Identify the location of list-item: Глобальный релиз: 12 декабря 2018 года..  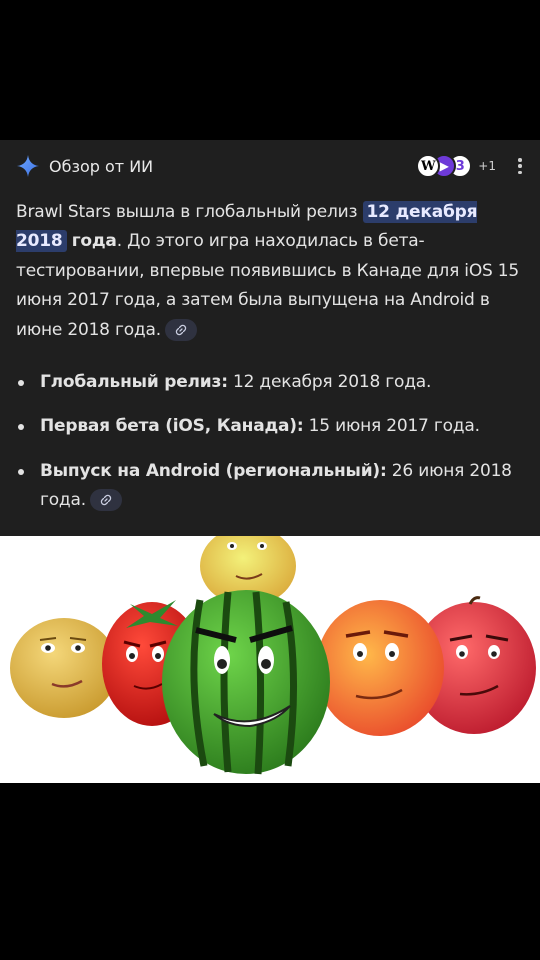
(272, 382).